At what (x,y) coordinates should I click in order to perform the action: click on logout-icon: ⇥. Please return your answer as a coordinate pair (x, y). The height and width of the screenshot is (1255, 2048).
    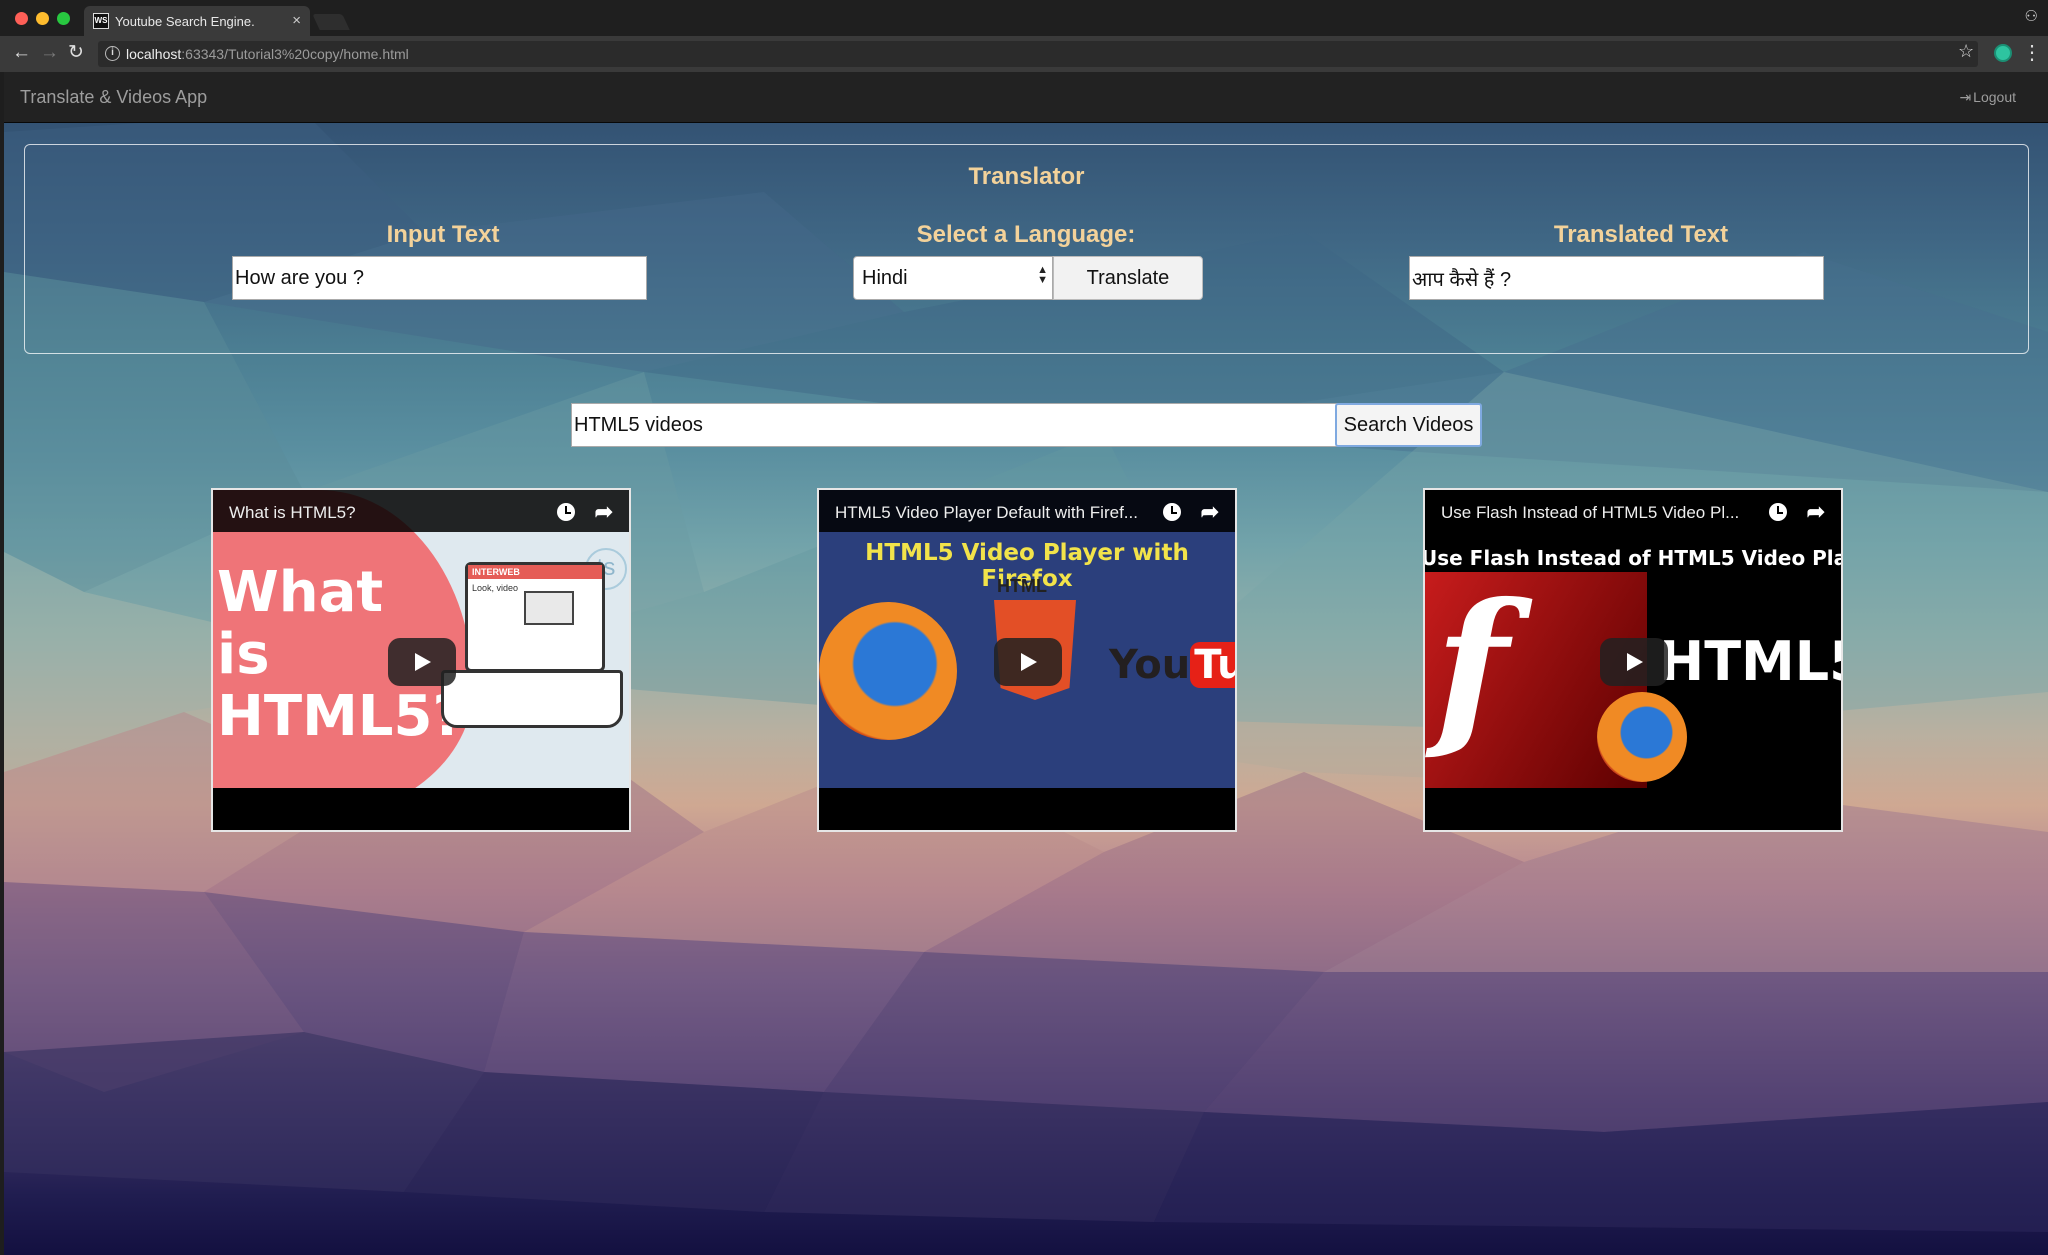
    Looking at the image, I should click on (1965, 97).